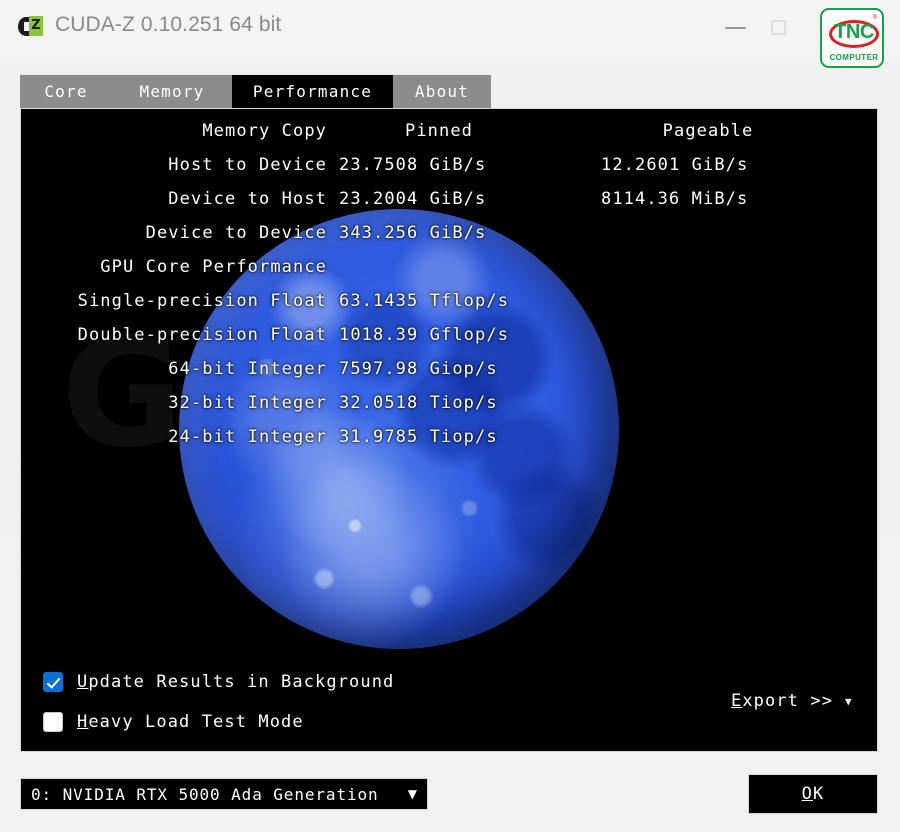 The image size is (900, 832). I want to click on tab-strip: Core Memory Performance About, so click(255, 91).